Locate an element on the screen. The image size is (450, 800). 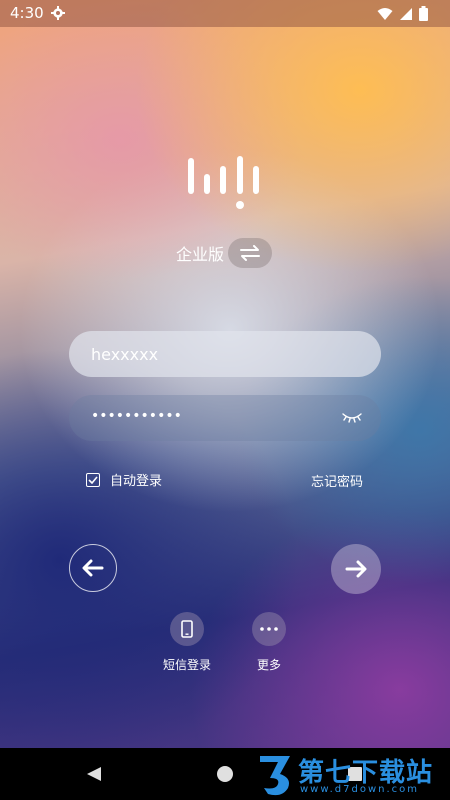
sms-login-label: 短信登录 is located at coordinates (186, 665).